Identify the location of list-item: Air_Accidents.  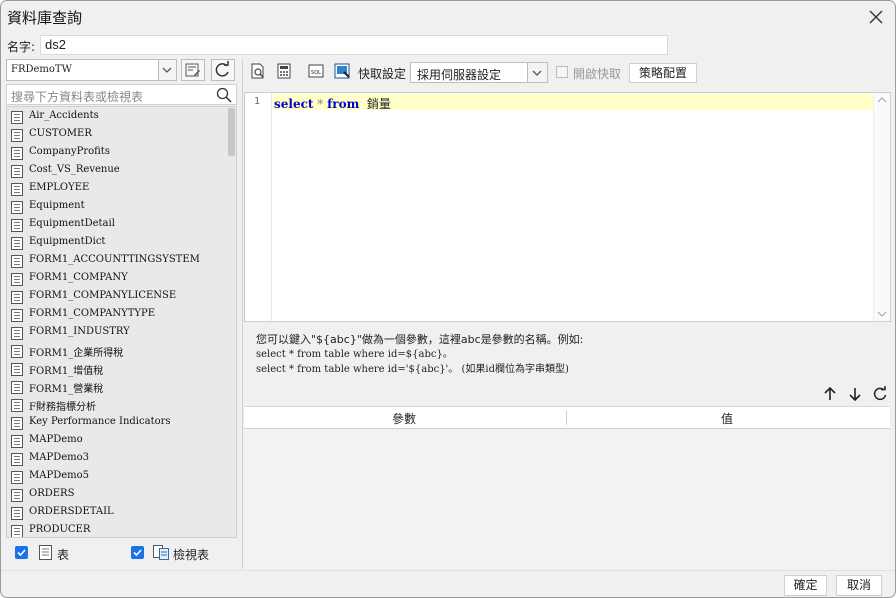
(118, 117).